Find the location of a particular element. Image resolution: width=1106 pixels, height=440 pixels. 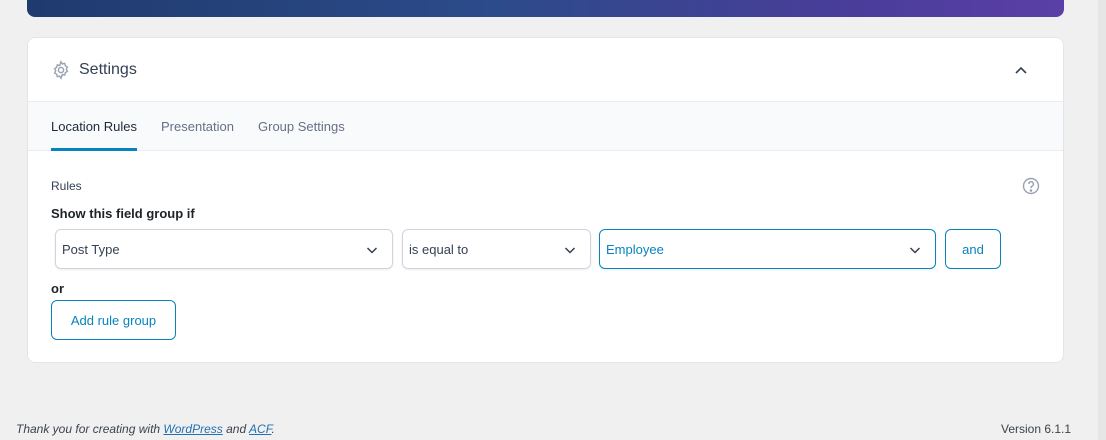

rule-operator-value: is equal to is located at coordinates (439, 249).